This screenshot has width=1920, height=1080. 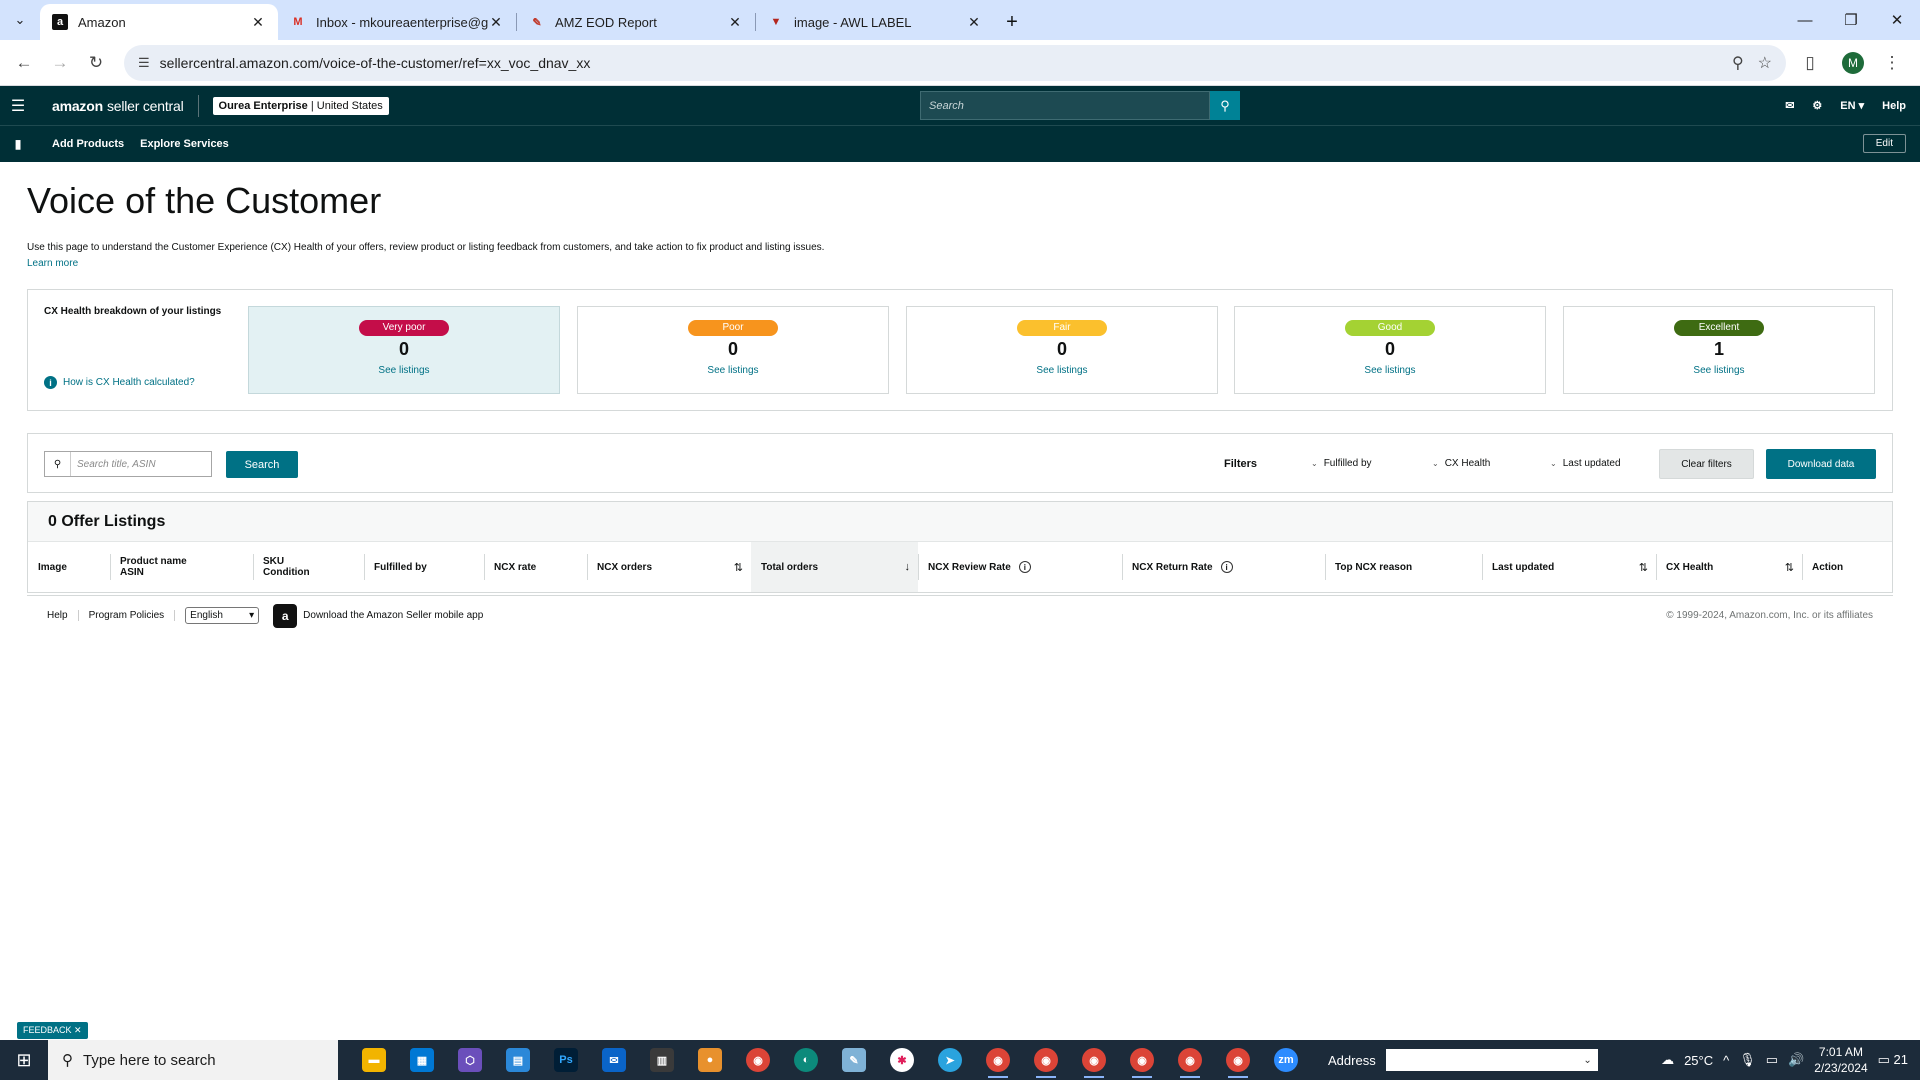 I want to click on app-hexagon-icon: ⬡, so click(x=470, y=1060).